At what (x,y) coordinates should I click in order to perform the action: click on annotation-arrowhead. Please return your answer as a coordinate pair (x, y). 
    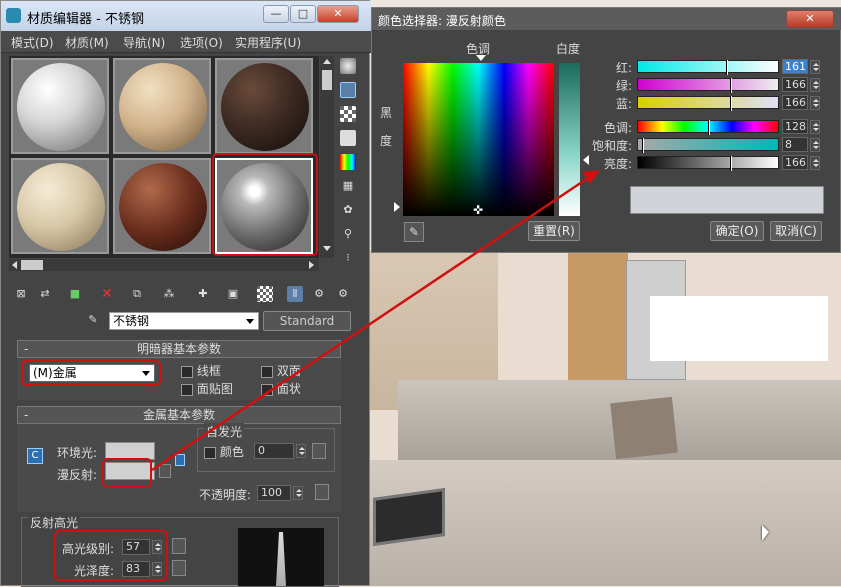
    Looking at the image, I should click on (591, 177).